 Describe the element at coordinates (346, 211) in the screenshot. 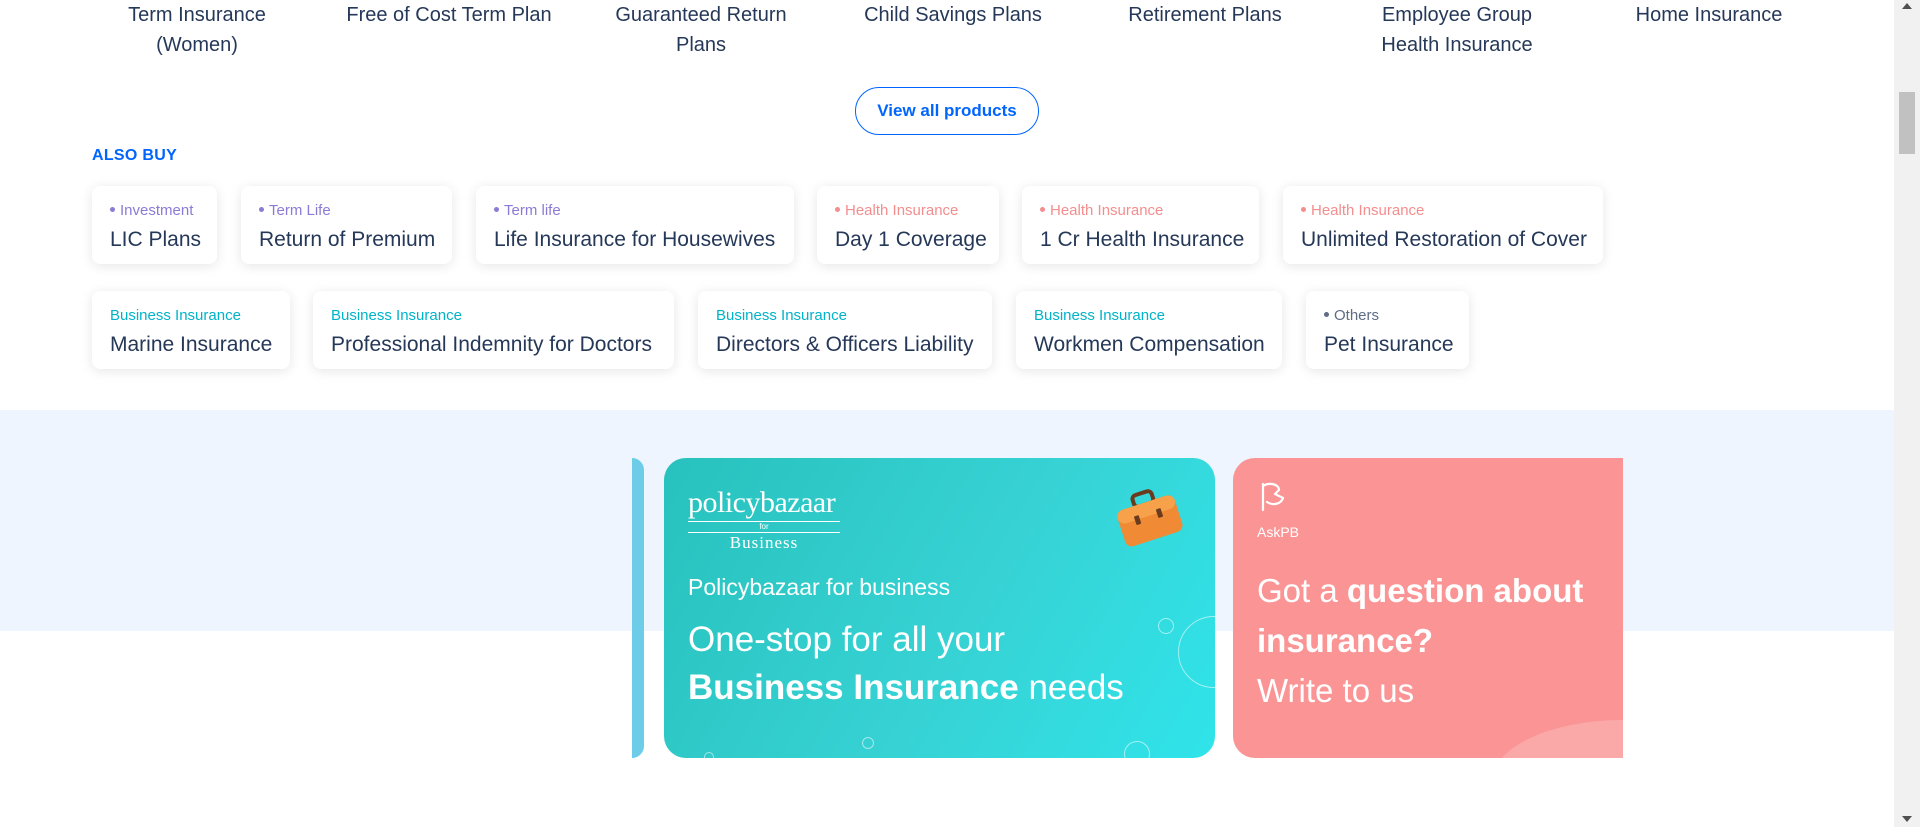

I see `card-category: Term Life` at that location.